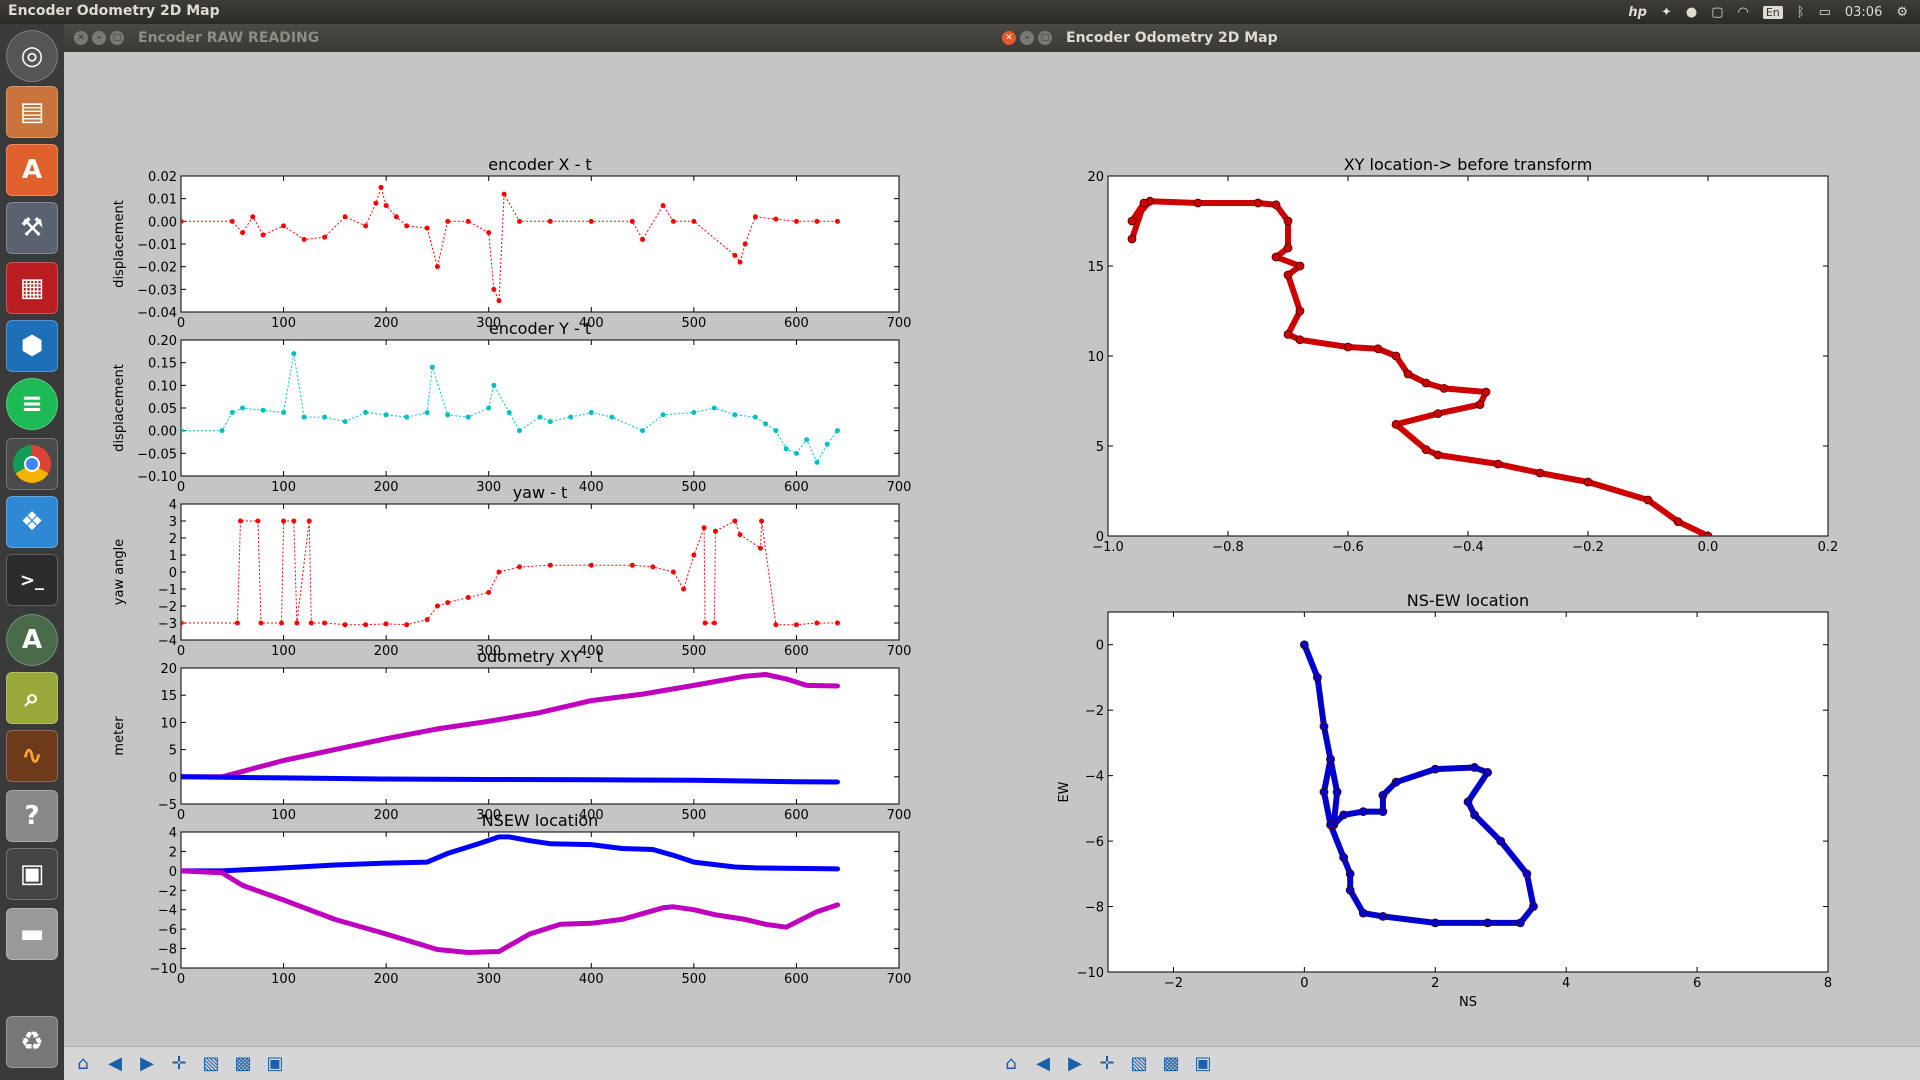 The height and width of the screenshot is (1080, 1920). I want to click on workspace-switcher-icon: ▣, so click(32, 874).